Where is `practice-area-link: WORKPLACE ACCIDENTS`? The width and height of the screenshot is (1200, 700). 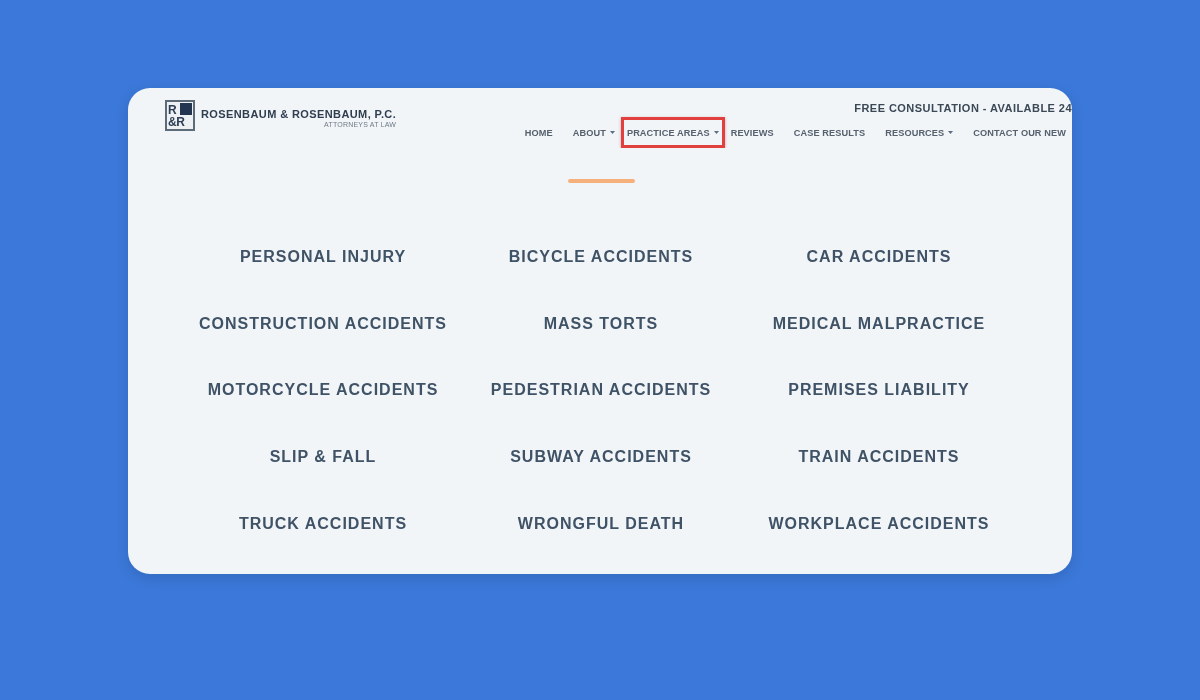 practice-area-link: WORKPLACE ACCIDENTS is located at coordinates (879, 523).